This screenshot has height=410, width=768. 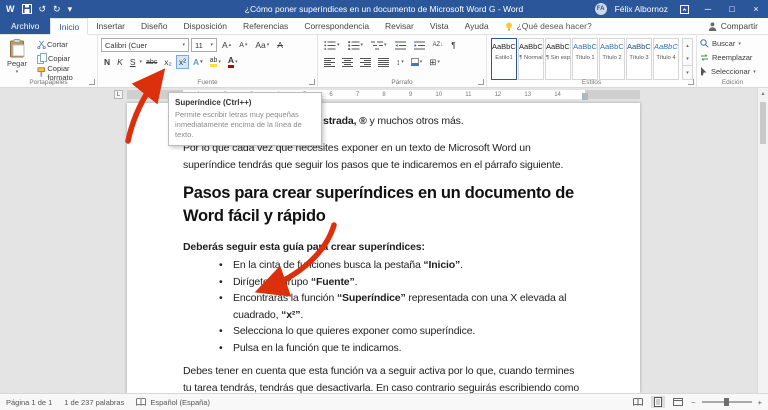 I want to click on user-name: Félix Albornoz, so click(x=641, y=9).